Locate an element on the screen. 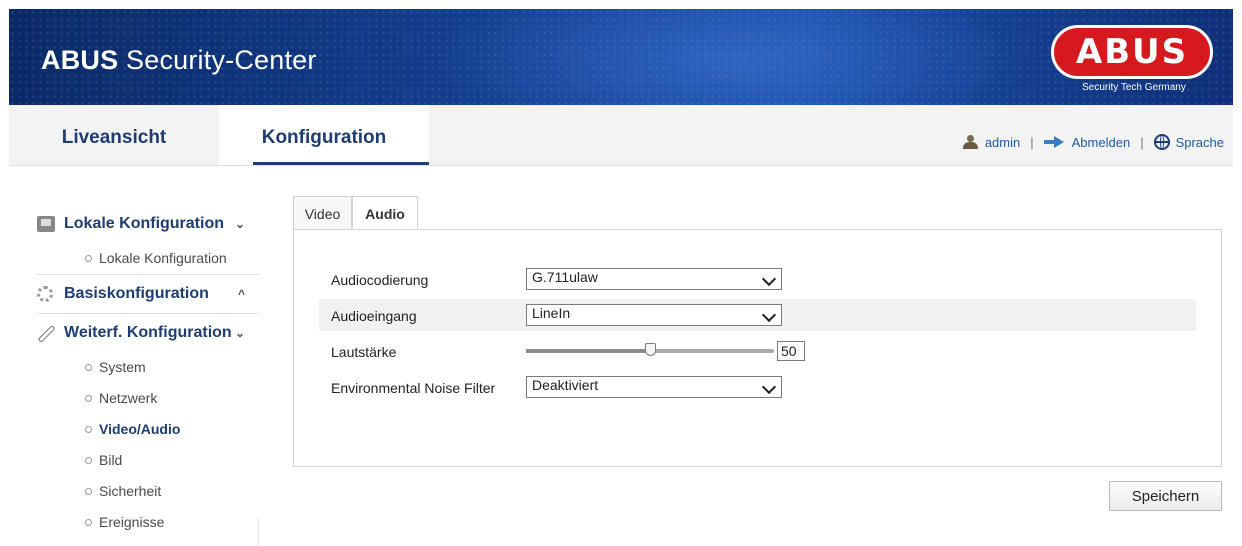 The height and width of the screenshot is (546, 1242). sidebar-item-netzwerk: Netzwerk is located at coordinates (148, 398).